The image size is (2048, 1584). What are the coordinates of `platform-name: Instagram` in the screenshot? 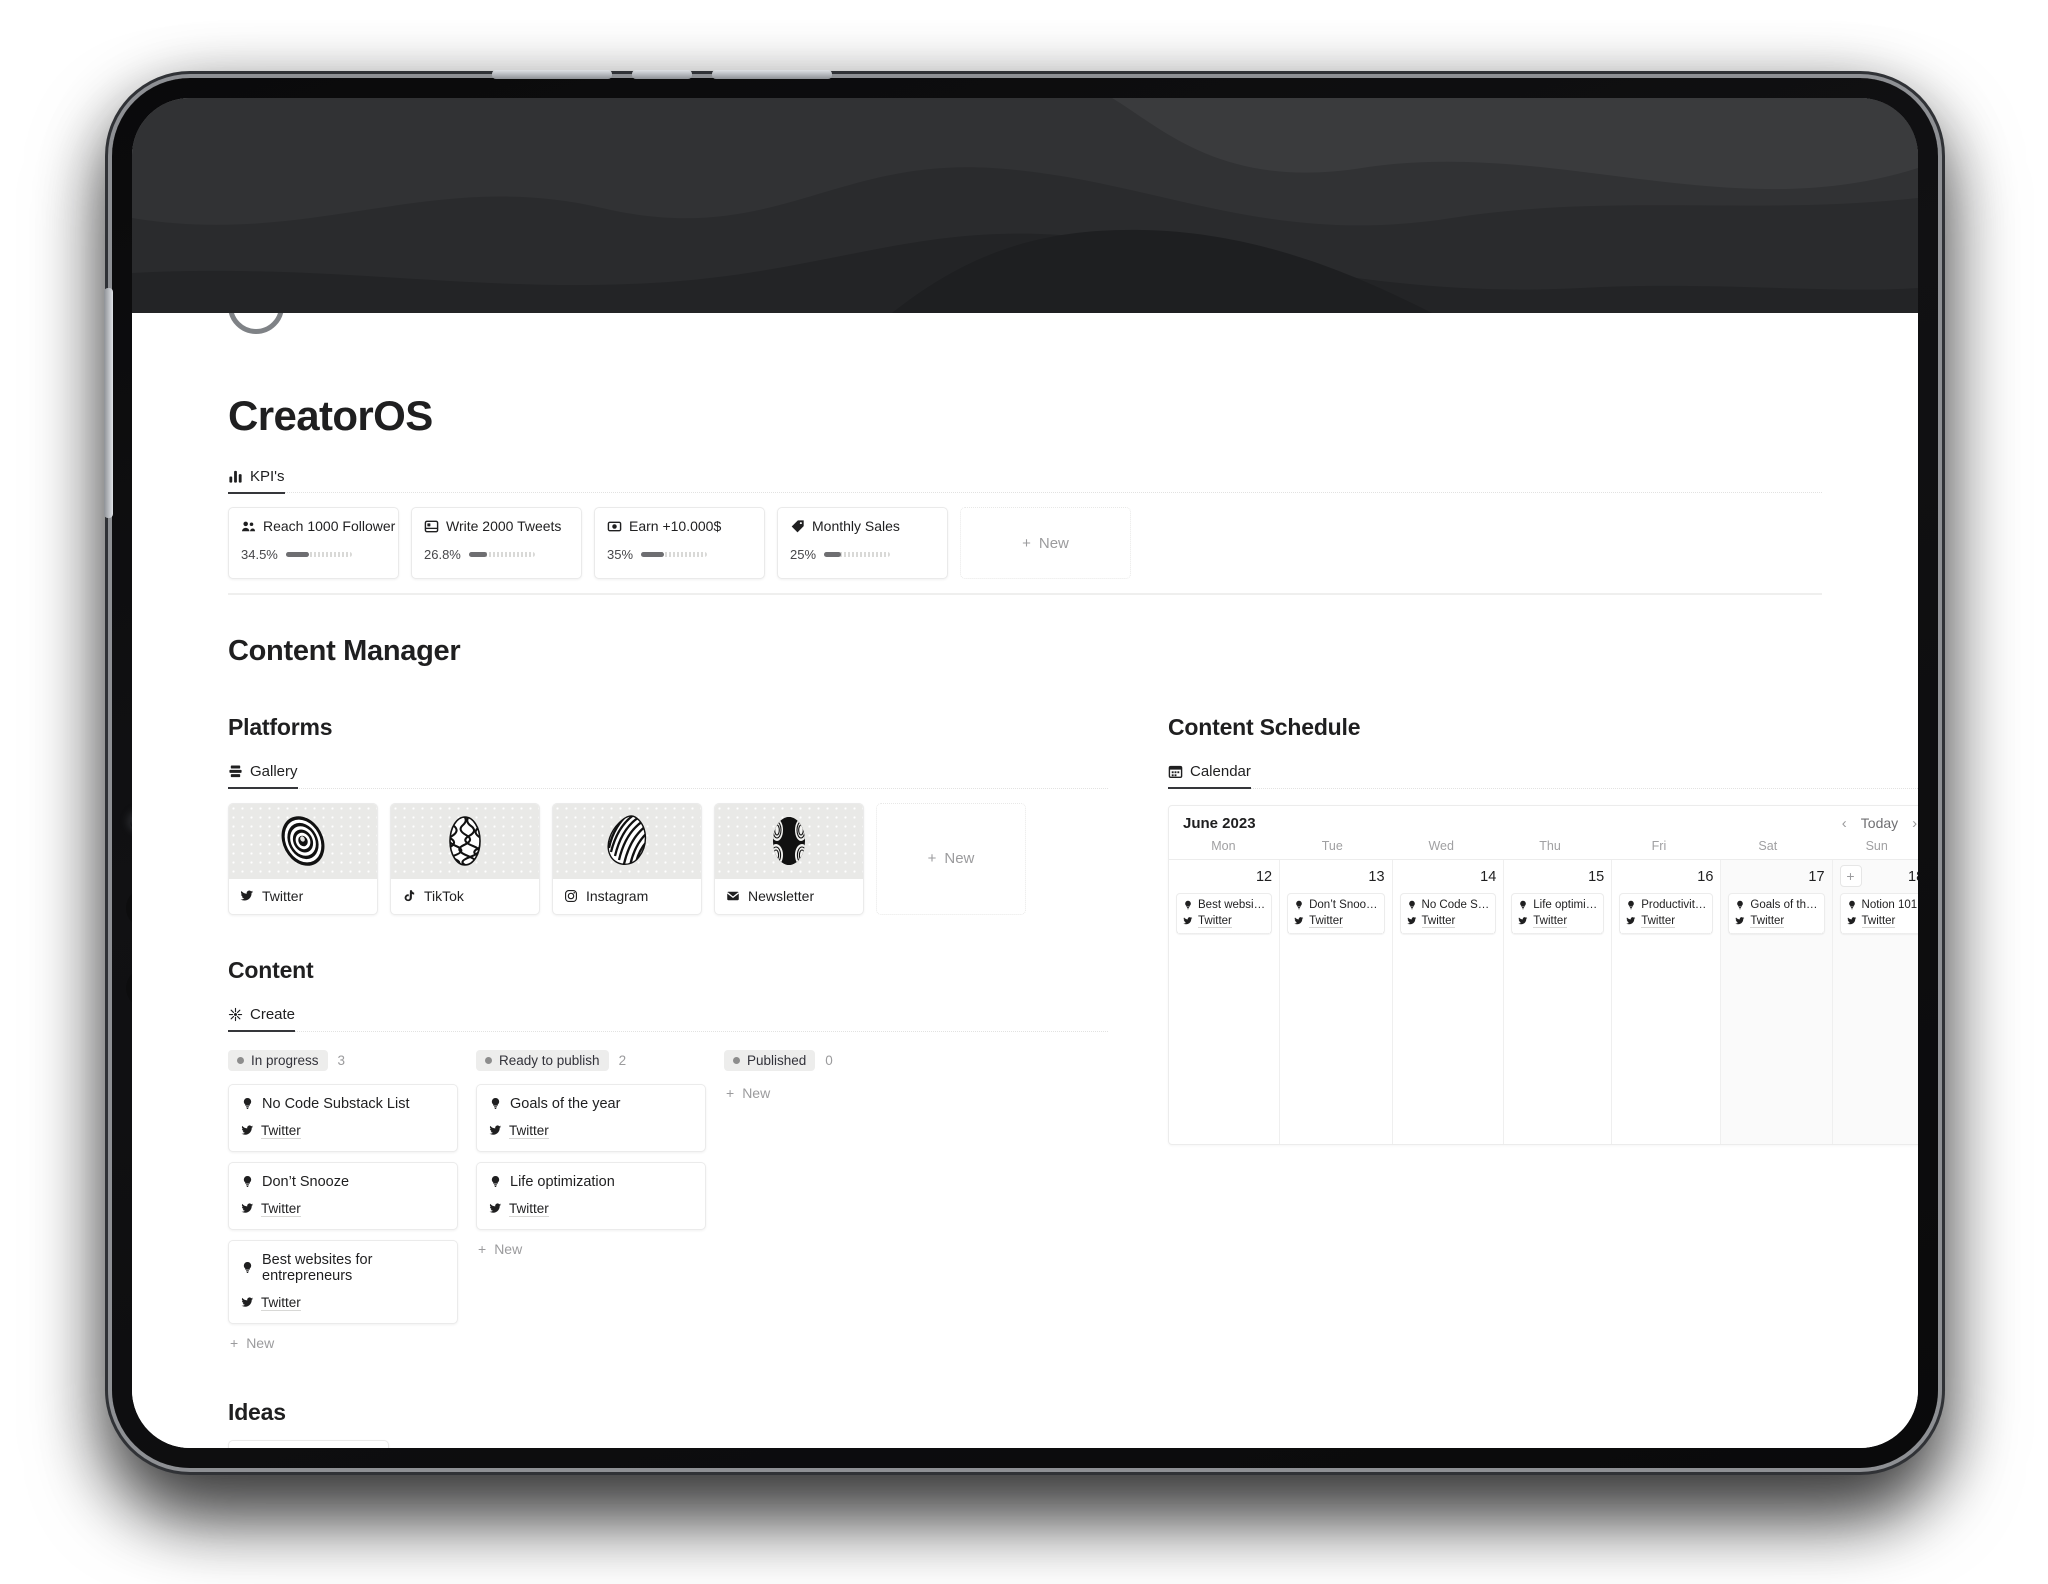 It's located at (617, 895).